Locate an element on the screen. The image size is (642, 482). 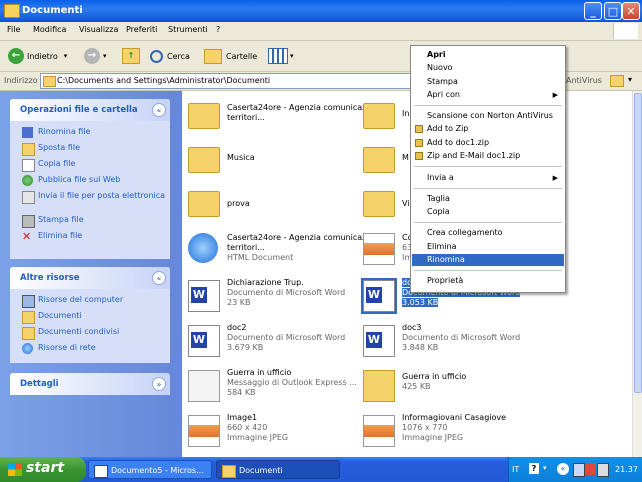
menu-strumenti: Strumenti is located at coordinates (188, 29).